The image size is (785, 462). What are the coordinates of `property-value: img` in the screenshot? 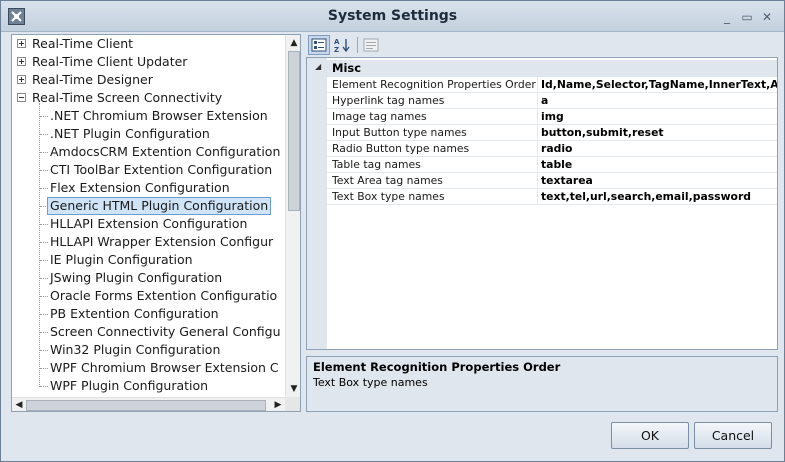 It's located at (659, 116).